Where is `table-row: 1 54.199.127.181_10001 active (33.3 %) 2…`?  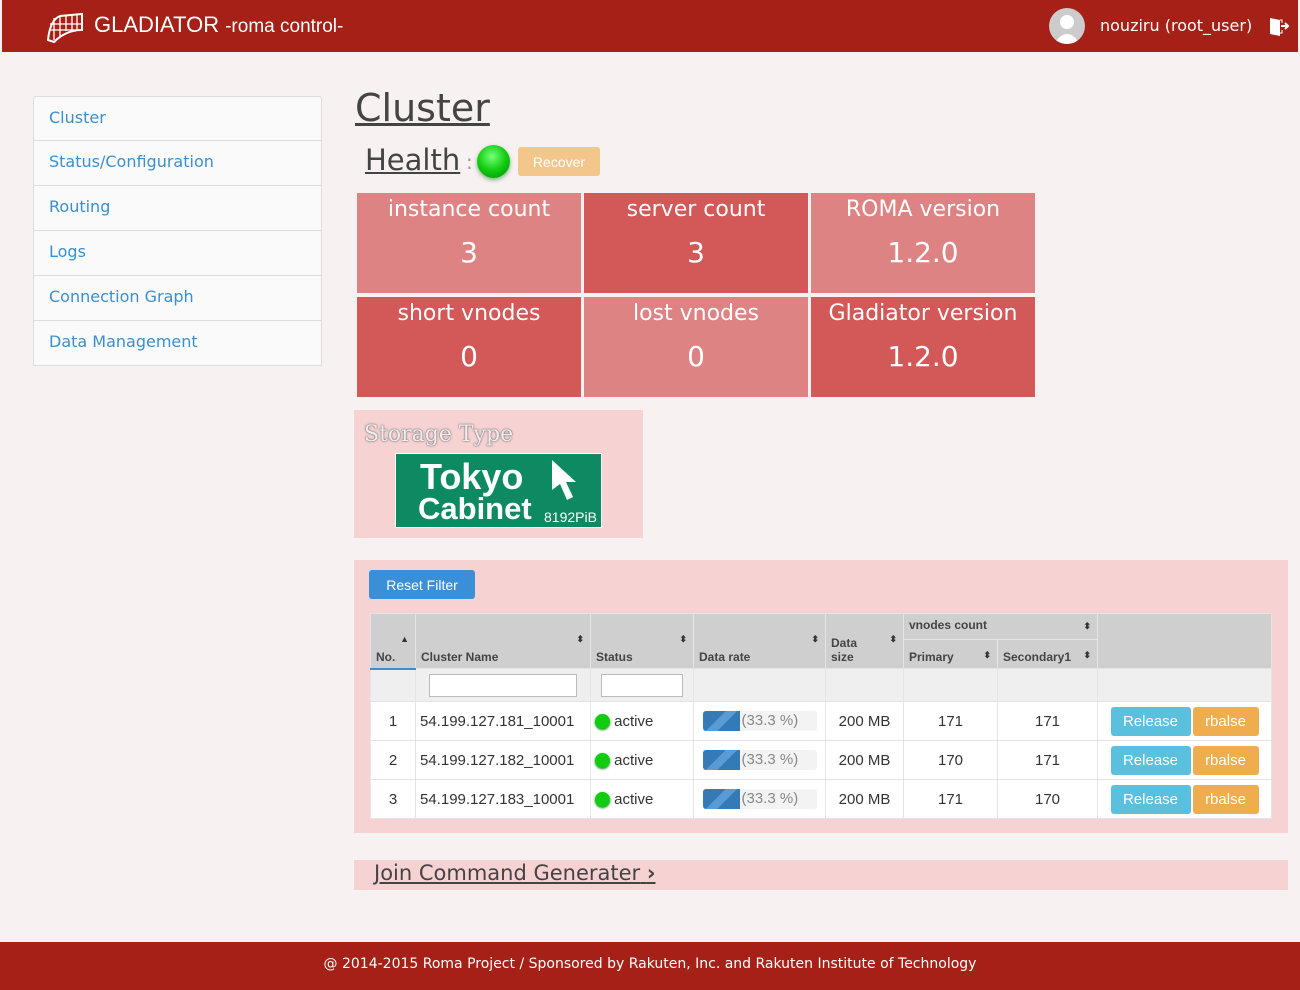 table-row: 1 54.199.127.181_10001 active (33.3 %) 2… is located at coordinates (821, 721).